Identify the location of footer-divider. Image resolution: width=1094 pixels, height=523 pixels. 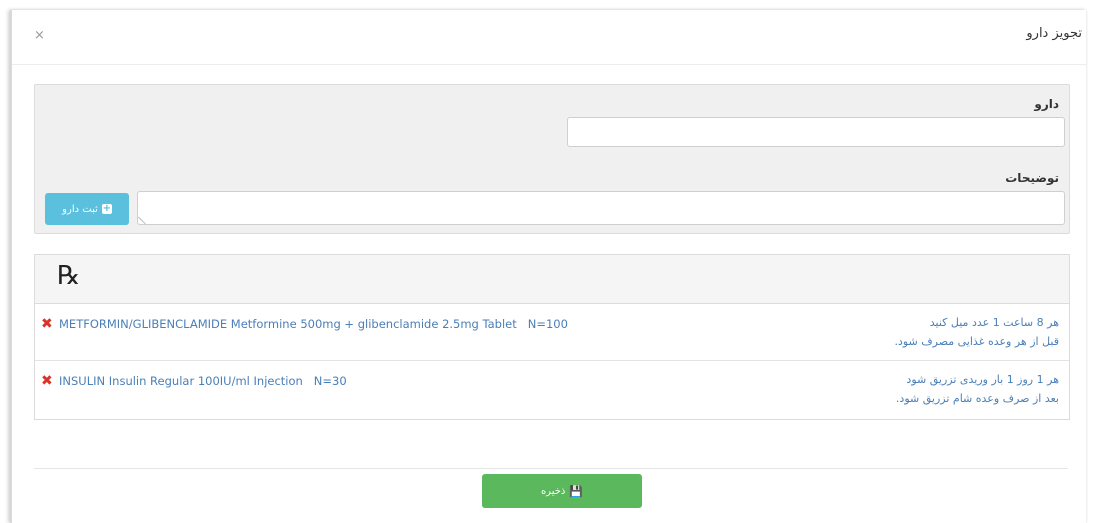
(551, 468).